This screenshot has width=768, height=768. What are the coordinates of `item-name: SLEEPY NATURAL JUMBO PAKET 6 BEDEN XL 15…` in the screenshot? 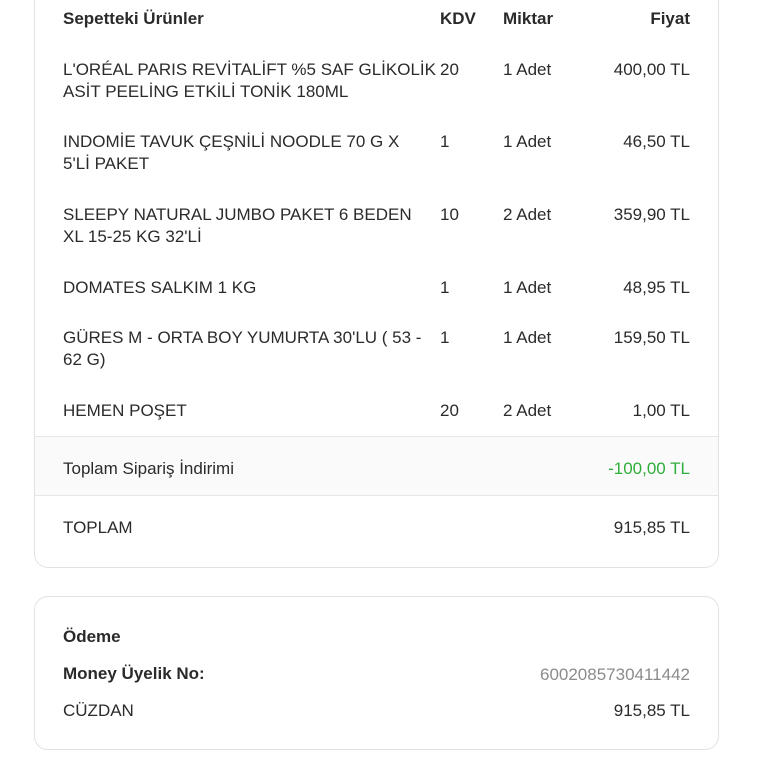 It's located at (237, 225).